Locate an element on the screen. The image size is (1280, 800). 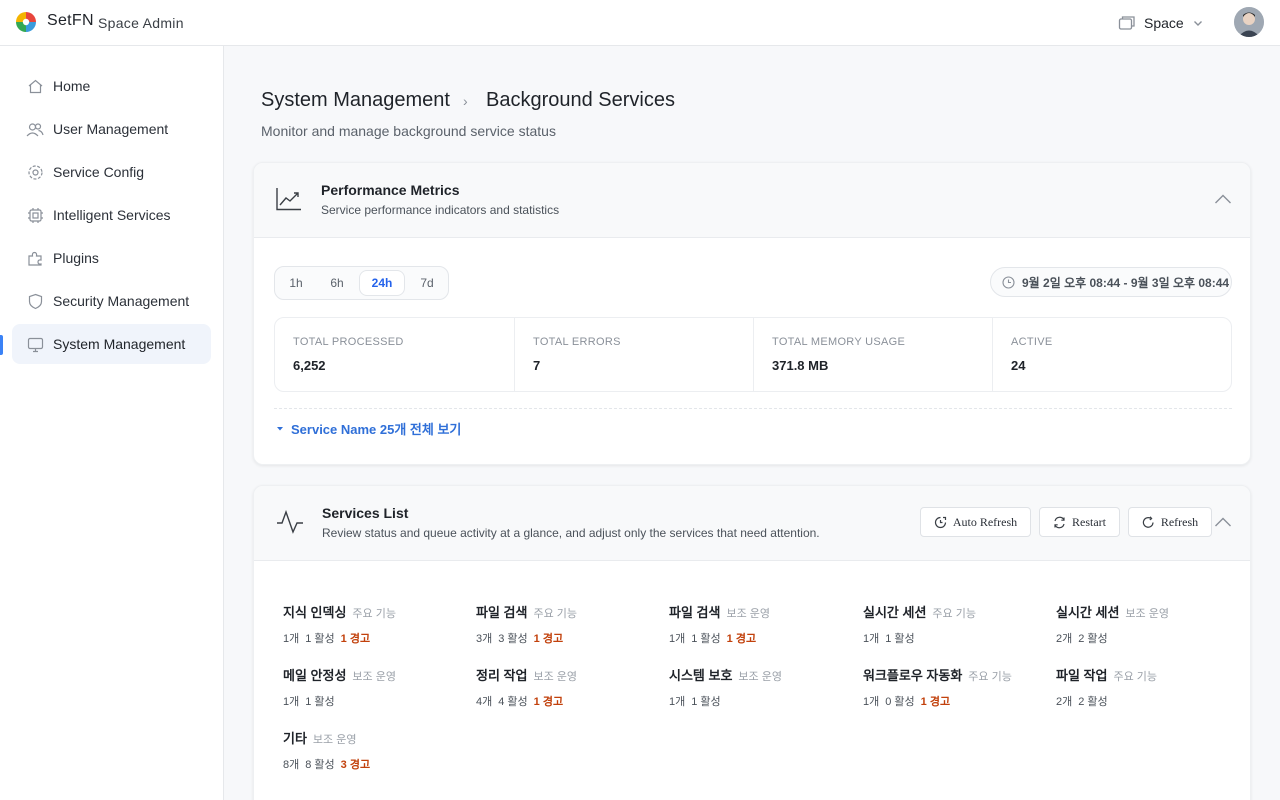
brand-name: SetFN is located at coordinates (70, 21).